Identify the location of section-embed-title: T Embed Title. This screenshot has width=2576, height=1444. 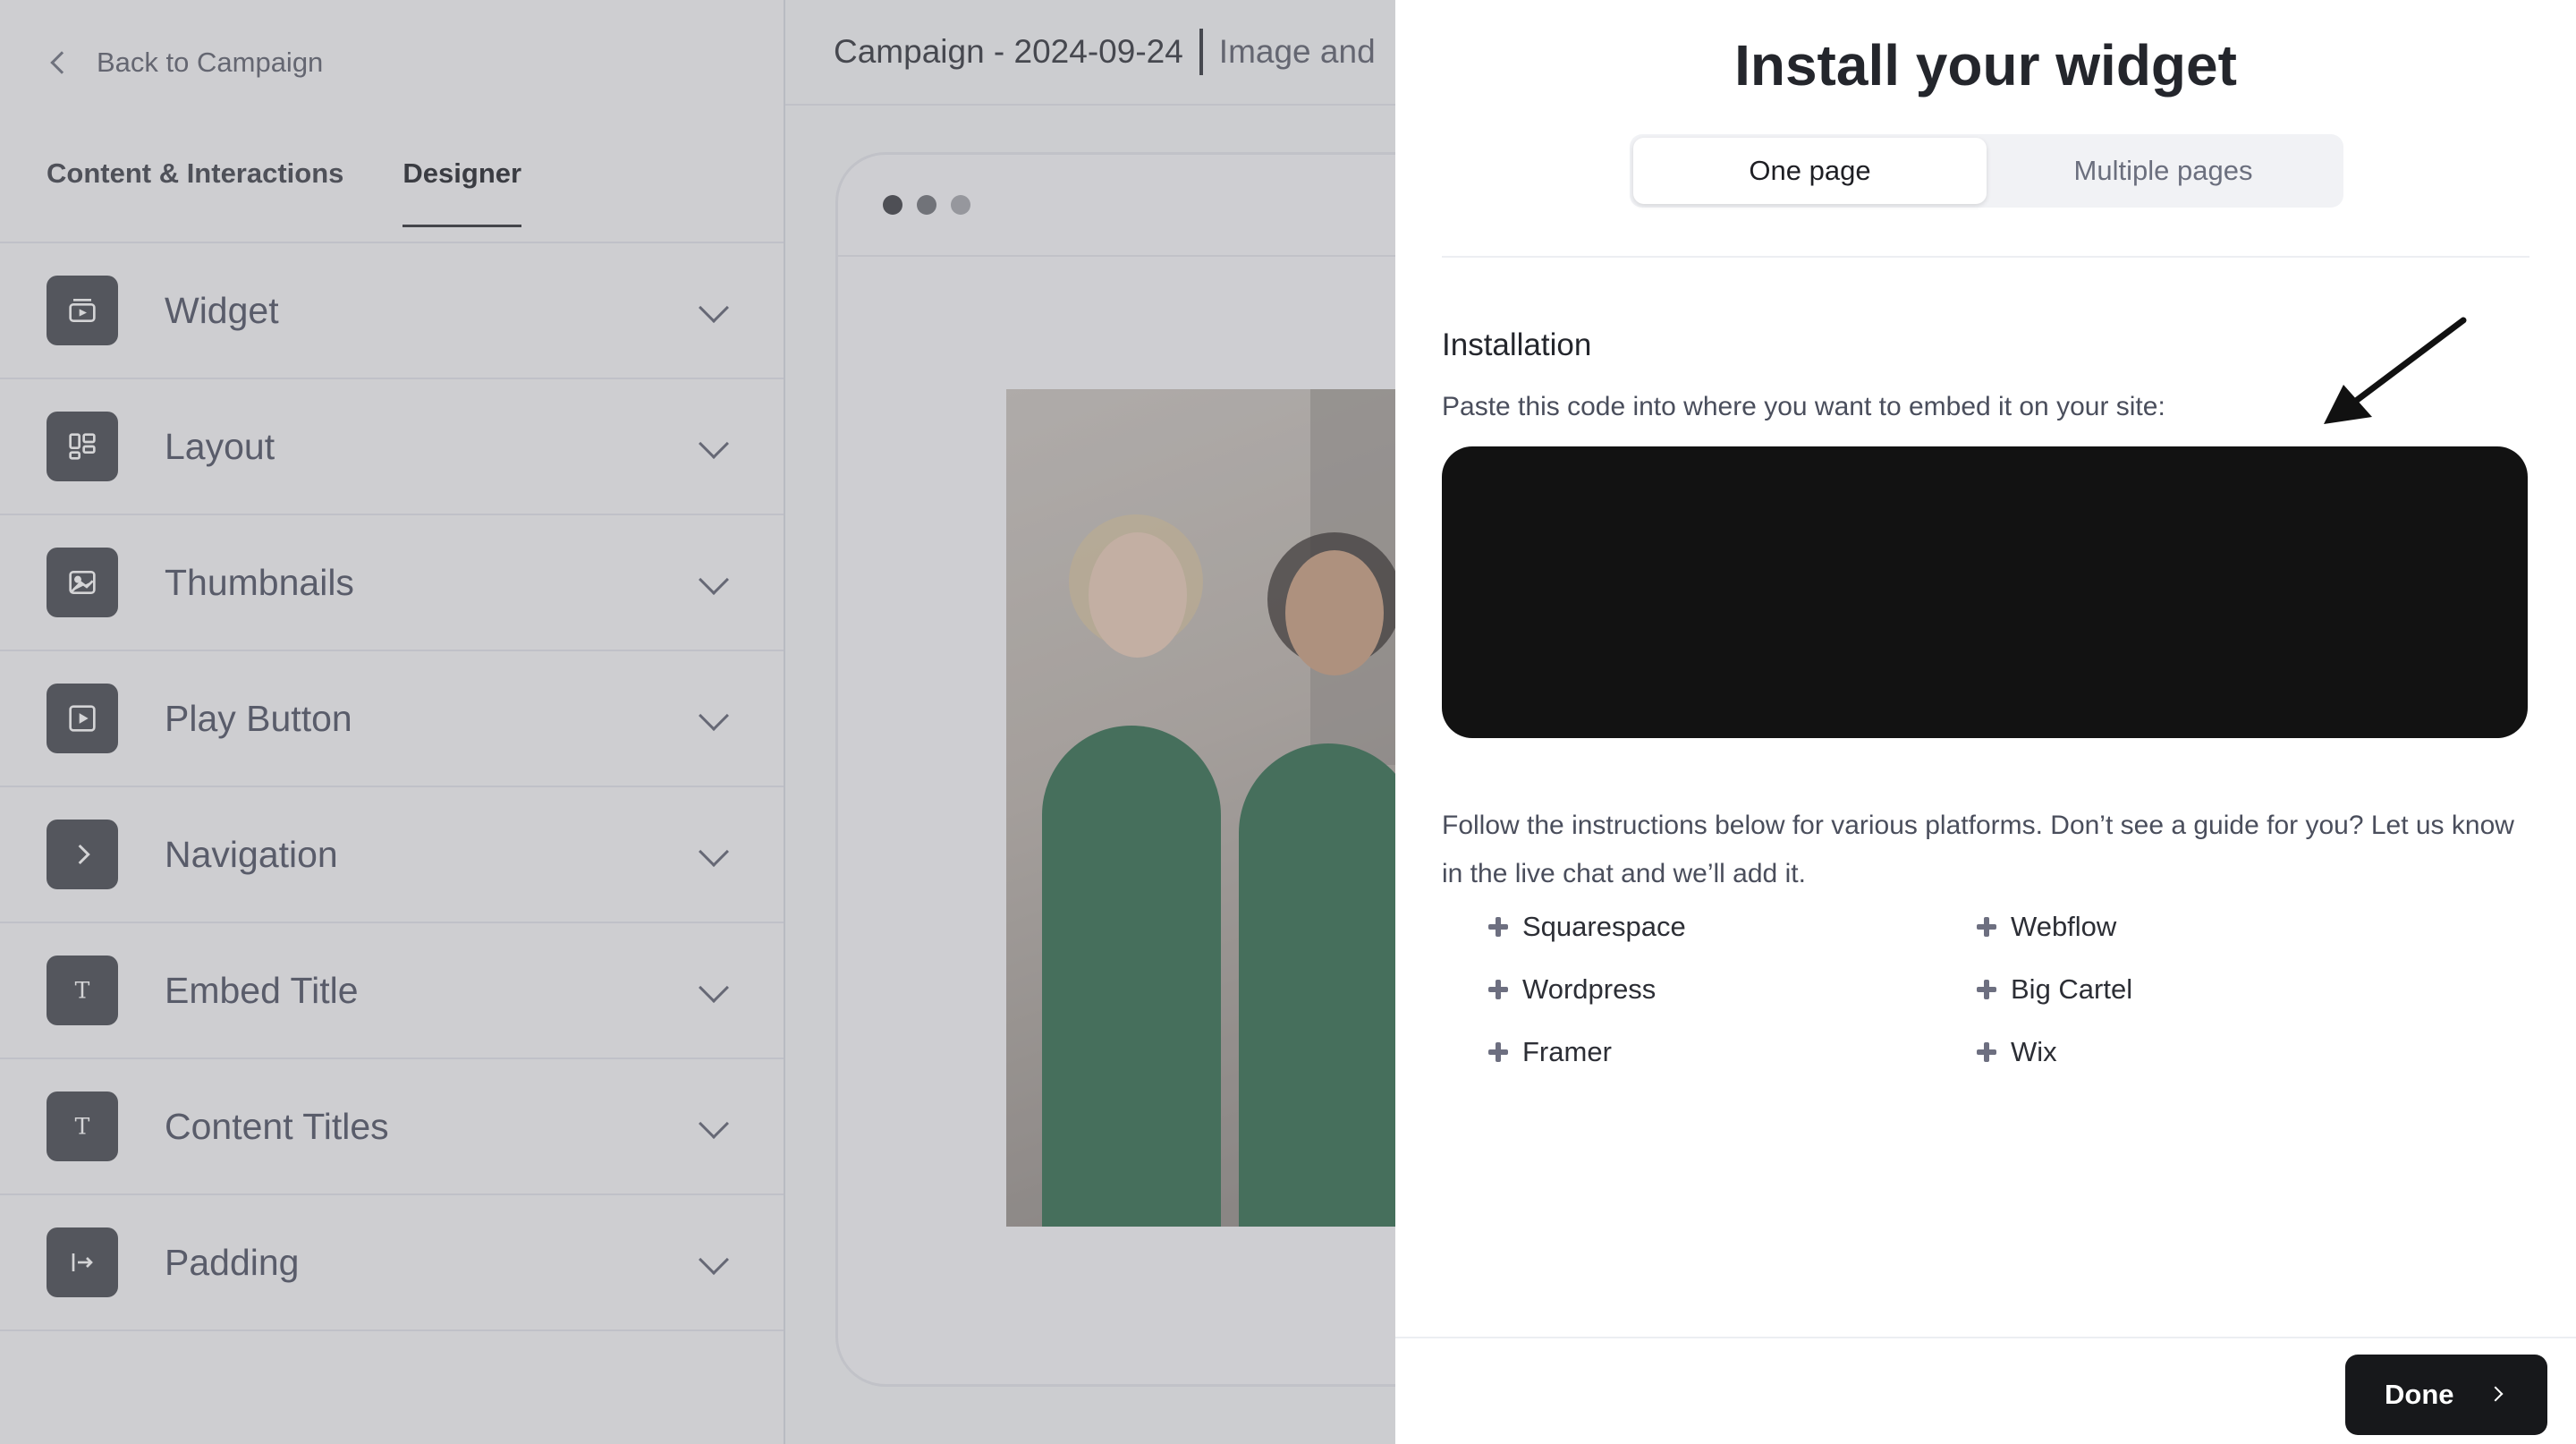
(392, 991).